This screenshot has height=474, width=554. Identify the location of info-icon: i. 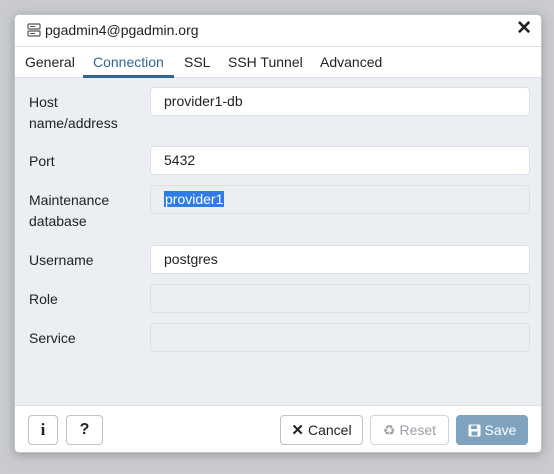
(43, 429).